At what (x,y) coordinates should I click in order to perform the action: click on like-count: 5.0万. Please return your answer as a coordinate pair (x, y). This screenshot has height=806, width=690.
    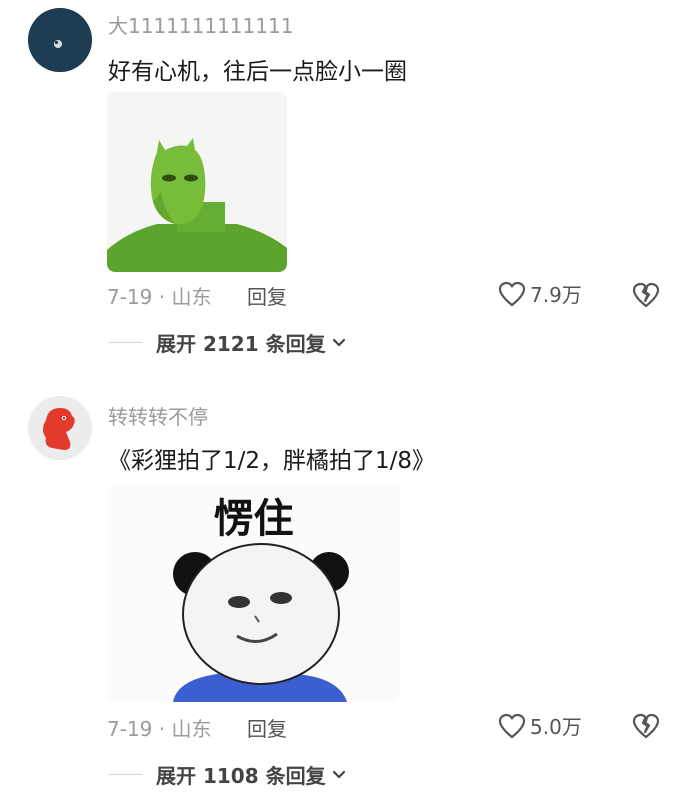
    Looking at the image, I should click on (556, 727).